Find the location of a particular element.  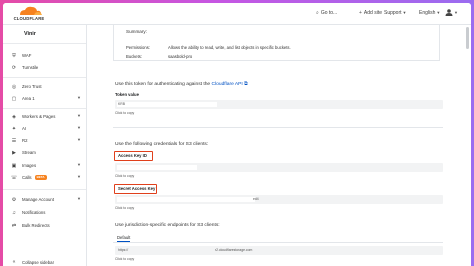

sidebar-item-area1: ▢ Area 1 ▼ is located at coordinates (48, 98).